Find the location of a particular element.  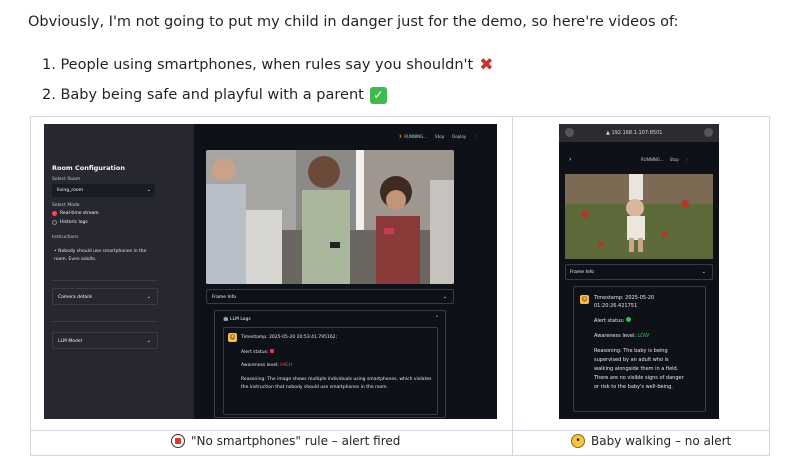

browser-url-bar: ▲ 192.168.1.107:8501 is located at coordinates (639, 133).